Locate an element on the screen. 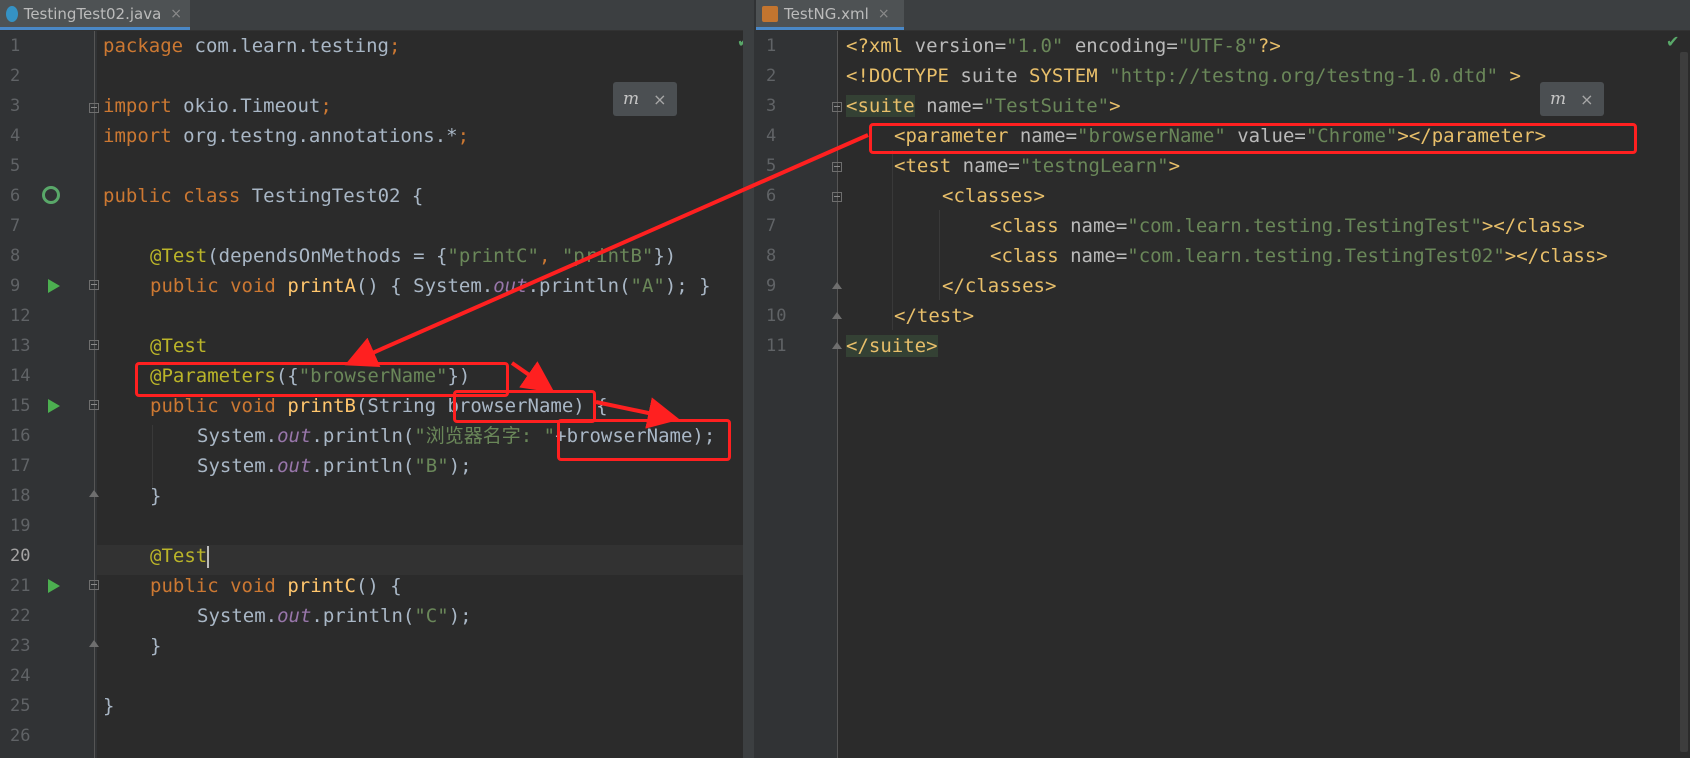 This screenshot has height=758, width=1690. line-number: 18 is located at coordinates (20, 496).